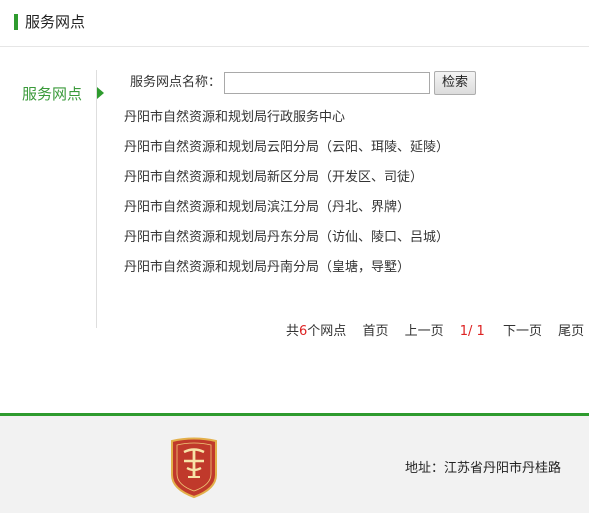 The image size is (589, 513). What do you see at coordinates (96, 199) in the screenshot?
I see `sidebar-divider` at bounding box center [96, 199].